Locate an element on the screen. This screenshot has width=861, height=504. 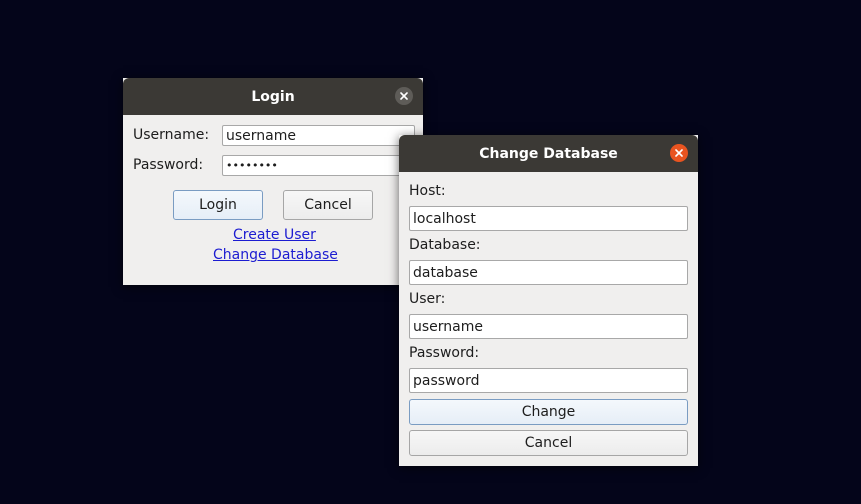
database-field: database is located at coordinates (548, 272).